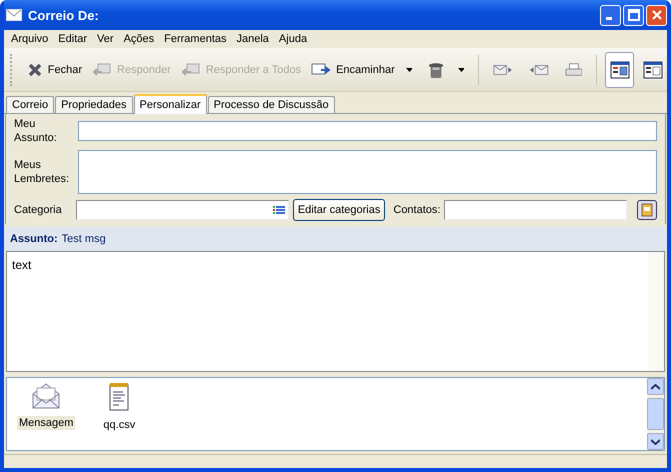 The image size is (671, 472). What do you see at coordinates (182, 210) in the screenshot?
I see `category-input-field` at bounding box center [182, 210].